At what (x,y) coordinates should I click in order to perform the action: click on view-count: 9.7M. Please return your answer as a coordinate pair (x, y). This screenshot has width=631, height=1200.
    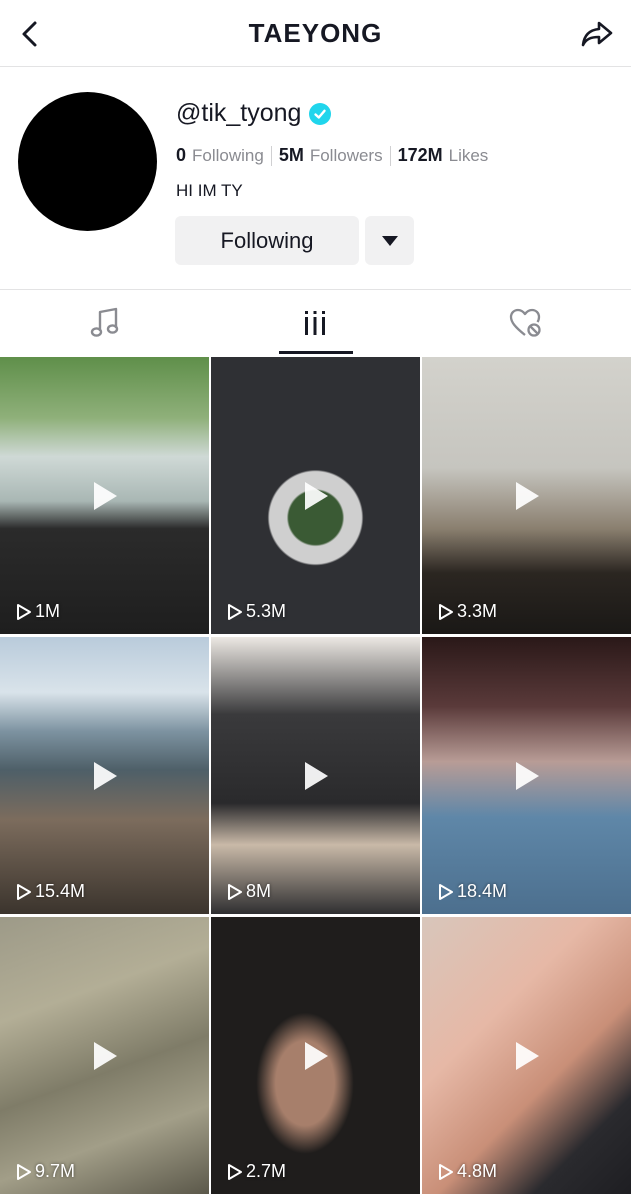
    Looking at the image, I should click on (45, 1171).